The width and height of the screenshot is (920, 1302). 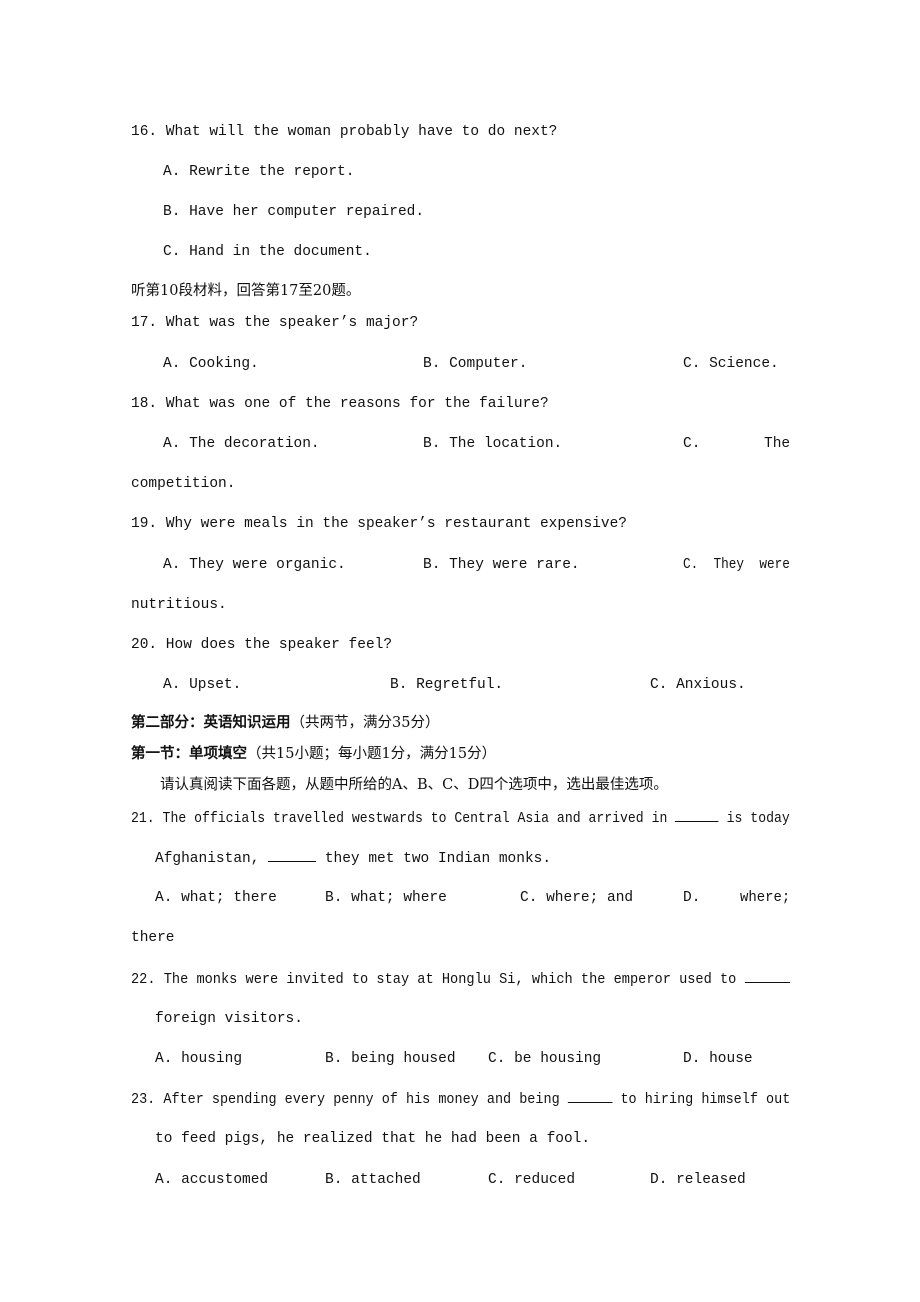 I want to click on q20-option-c: C. Anxious., so click(x=698, y=685).